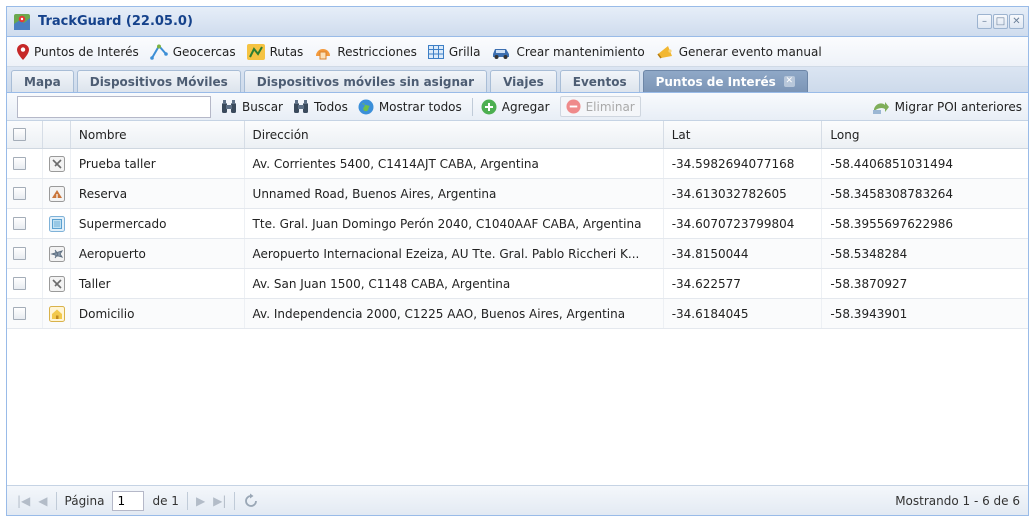 The image size is (1035, 522). Describe the element at coordinates (56, 193) in the screenshot. I see `camping-icon` at that location.